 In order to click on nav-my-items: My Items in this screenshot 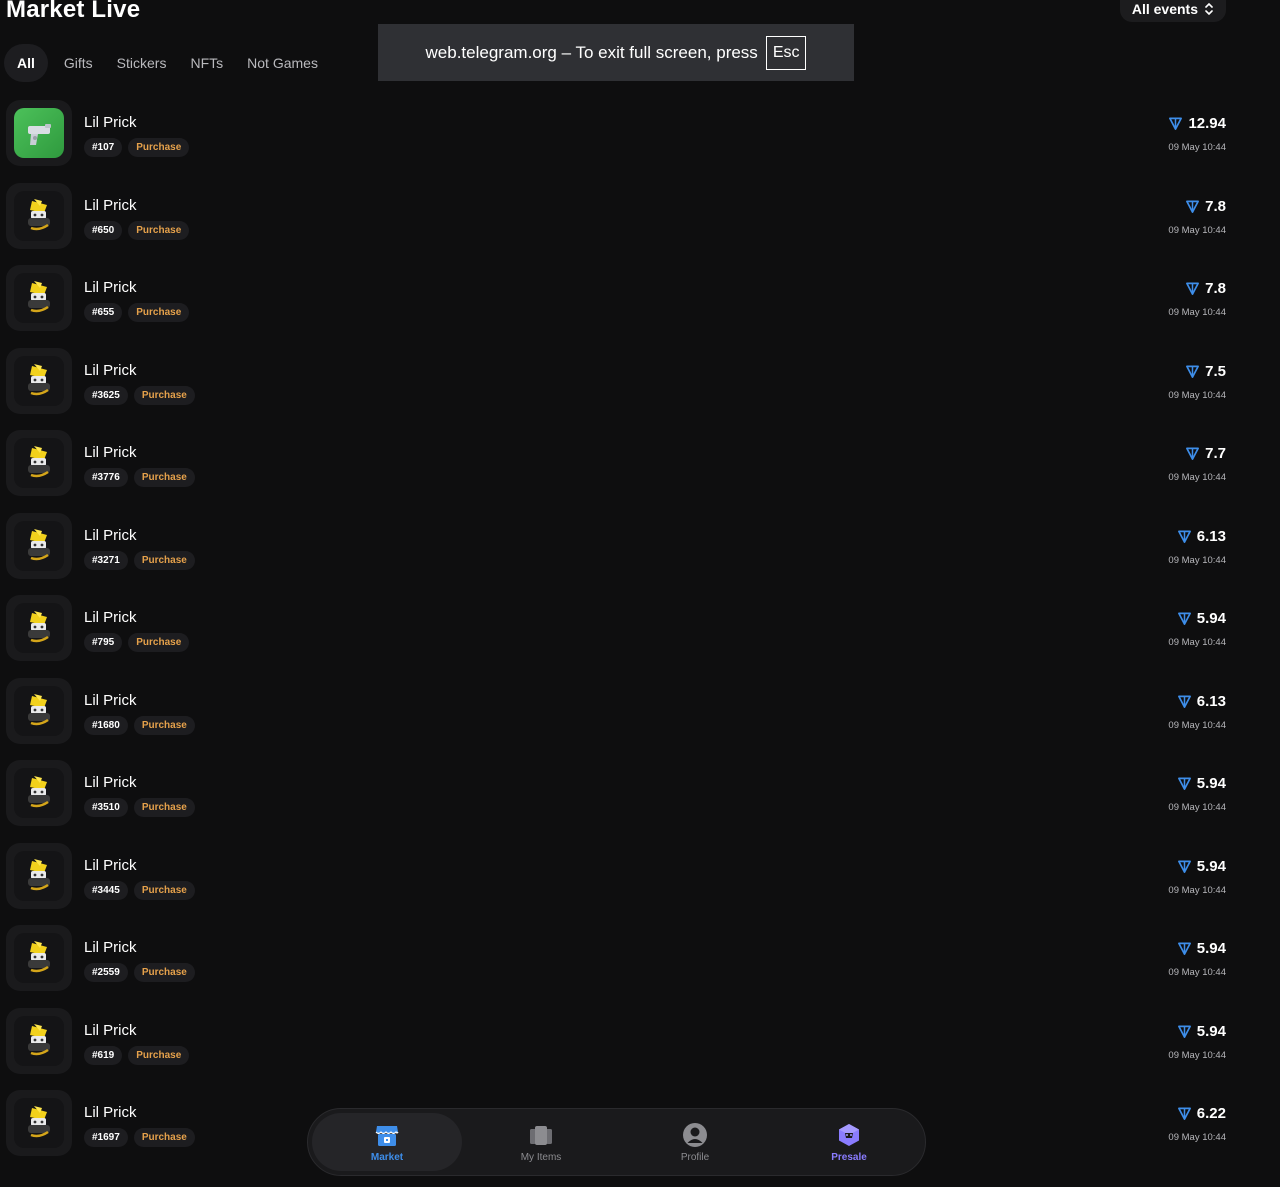, I will do `click(541, 1142)`.